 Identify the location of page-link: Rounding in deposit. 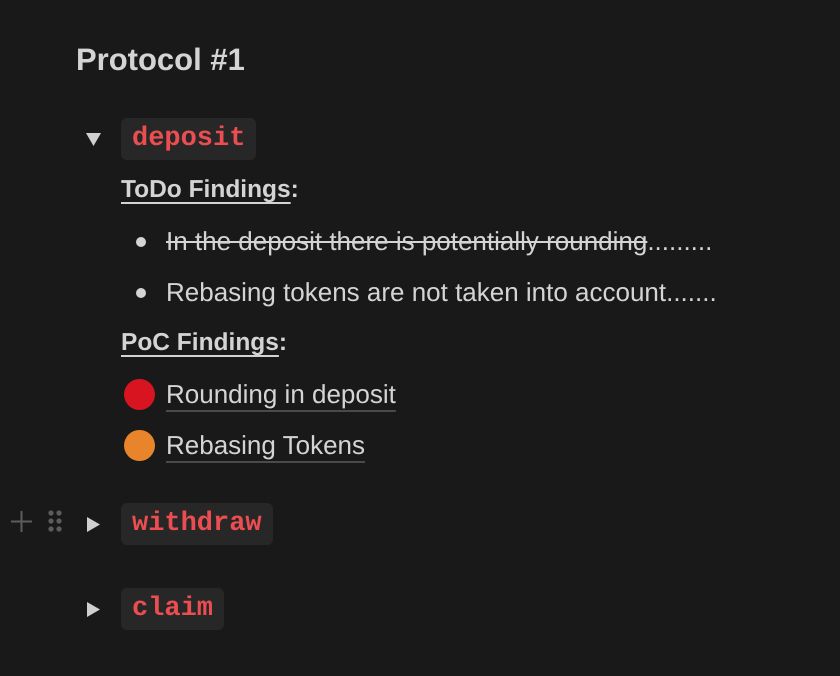
(281, 394).